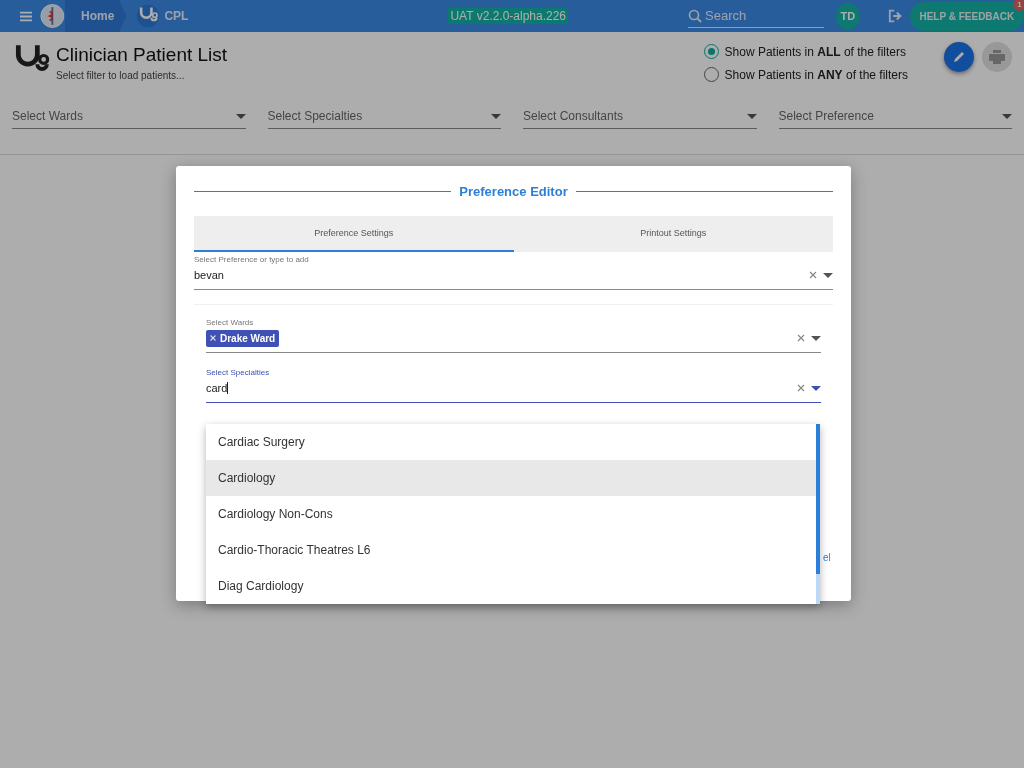 The height and width of the screenshot is (768, 1024). What do you see at coordinates (142, 55) in the screenshot?
I see `page-title: Clinician Patient List` at bounding box center [142, 55].